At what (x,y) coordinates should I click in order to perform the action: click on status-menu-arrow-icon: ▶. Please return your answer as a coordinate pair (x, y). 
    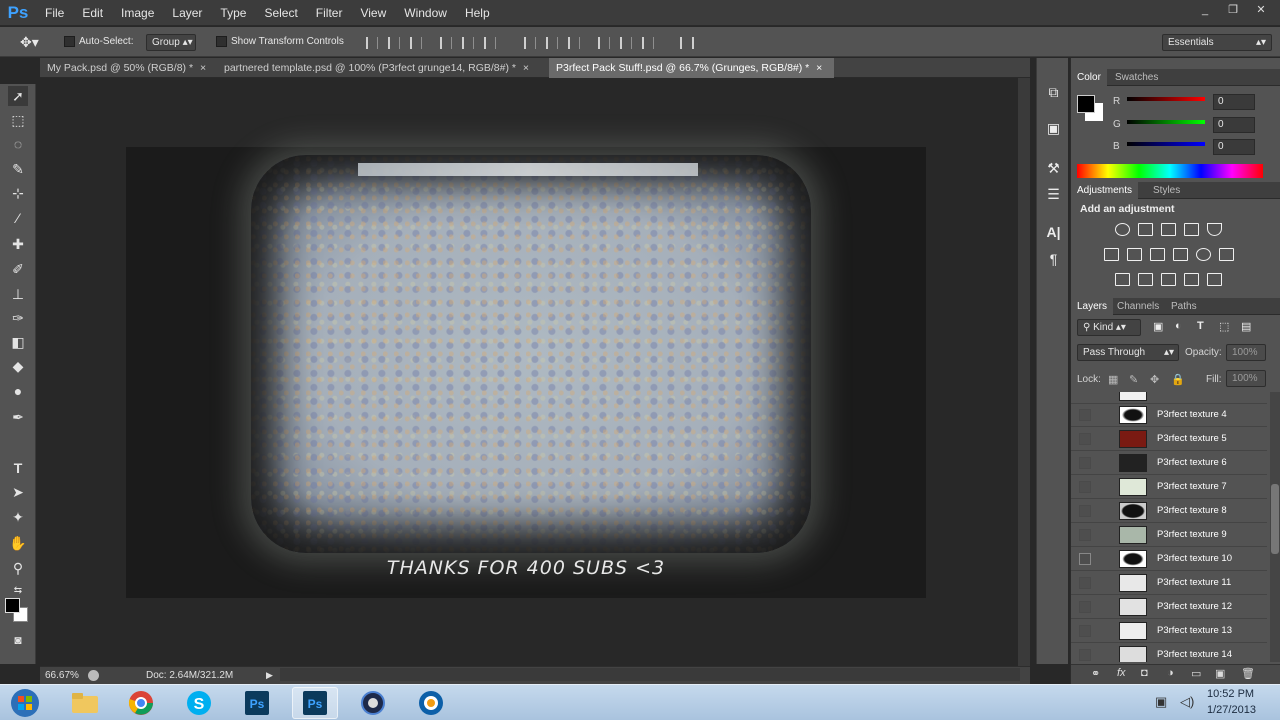
    Looking at the image, I should click on (269, 675).